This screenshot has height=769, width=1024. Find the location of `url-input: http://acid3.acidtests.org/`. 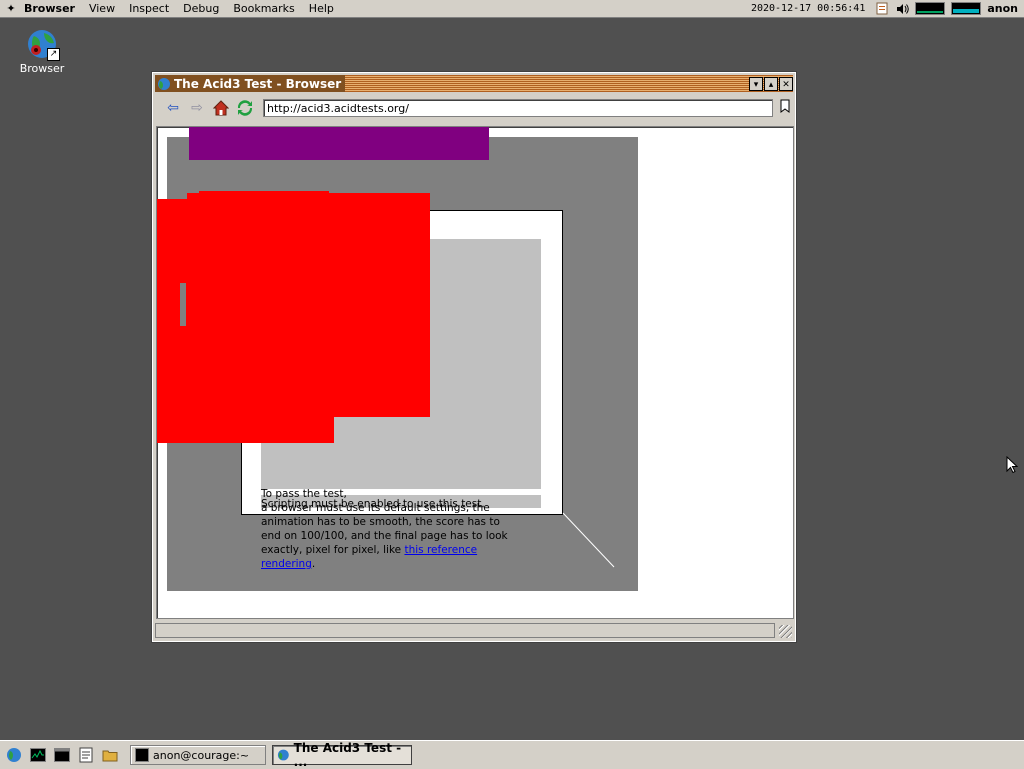

url-input: http://acid3.acidtests.org/ is located at coordinates (518, 108).